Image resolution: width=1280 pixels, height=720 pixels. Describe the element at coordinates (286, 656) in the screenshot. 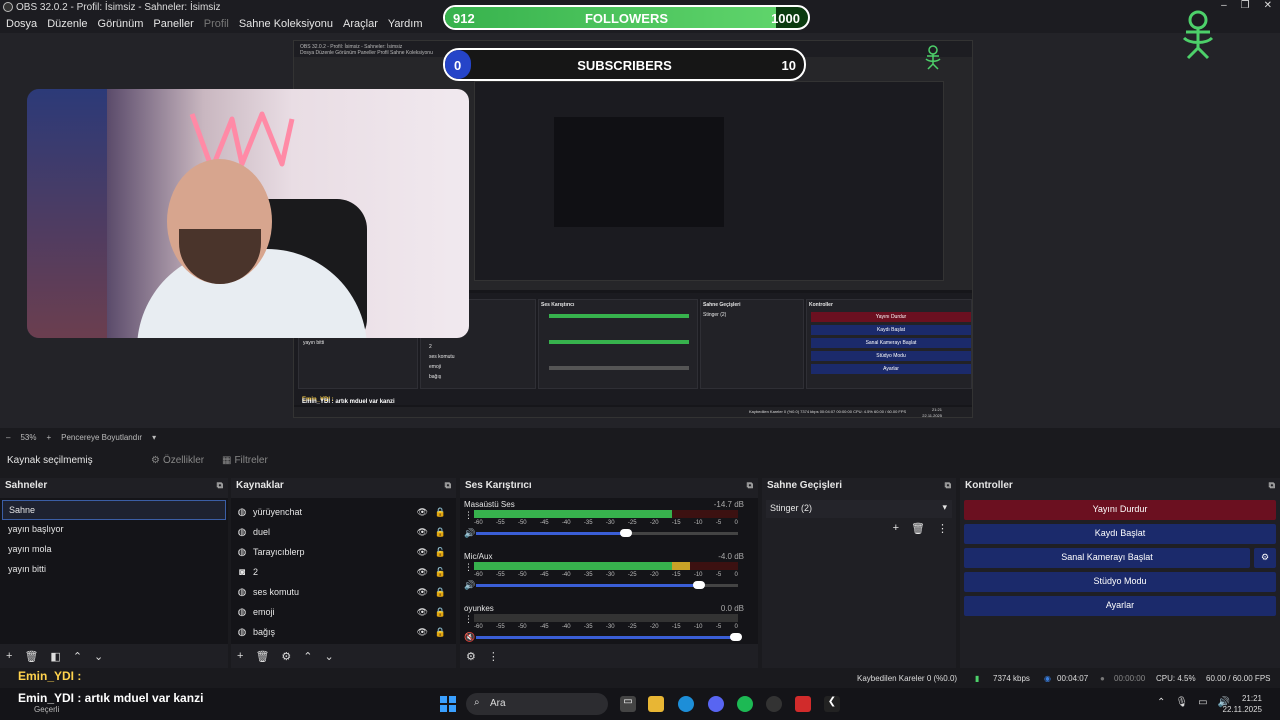

I see `gear-icon: ⚙` at that location.